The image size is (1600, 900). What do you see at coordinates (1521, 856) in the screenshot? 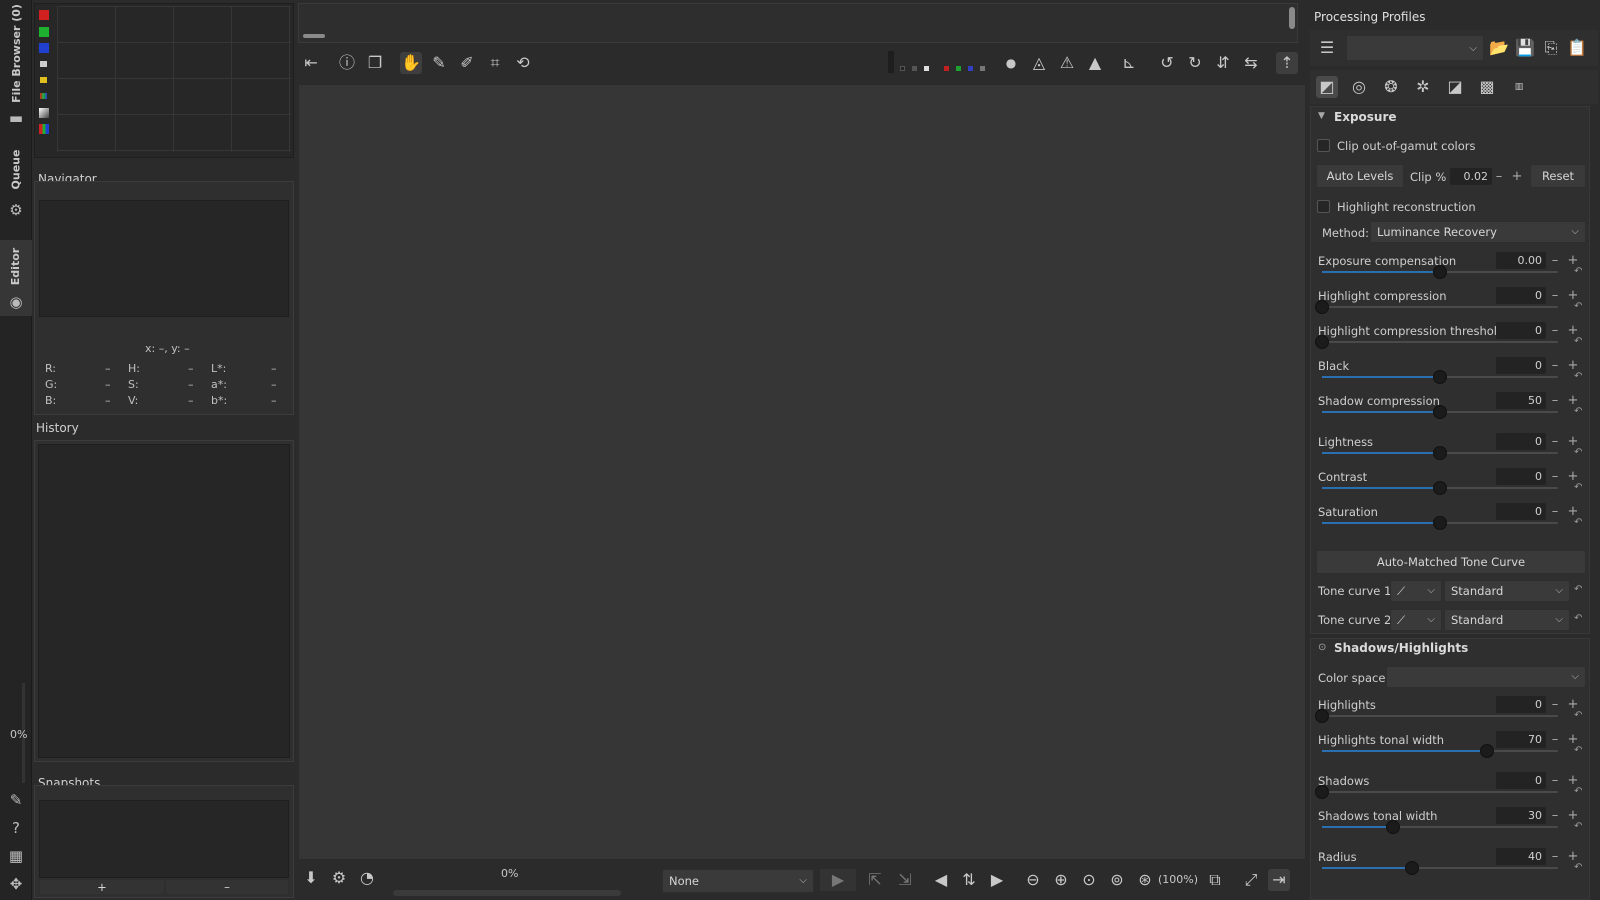
I see `radius-value: 40` at bounding box center [1521, 856].